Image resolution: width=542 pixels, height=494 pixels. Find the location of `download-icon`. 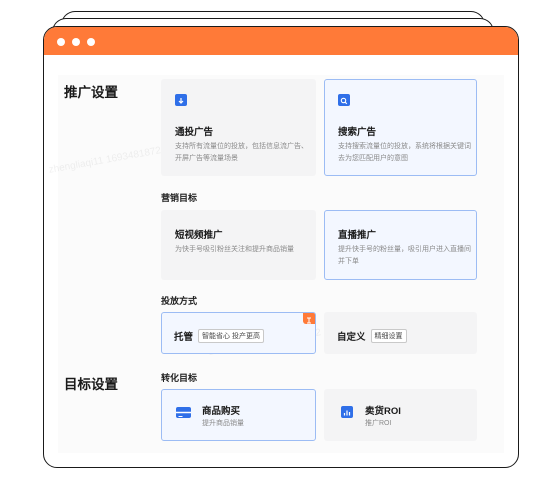

download-icon is located at coordinates (181, 100).